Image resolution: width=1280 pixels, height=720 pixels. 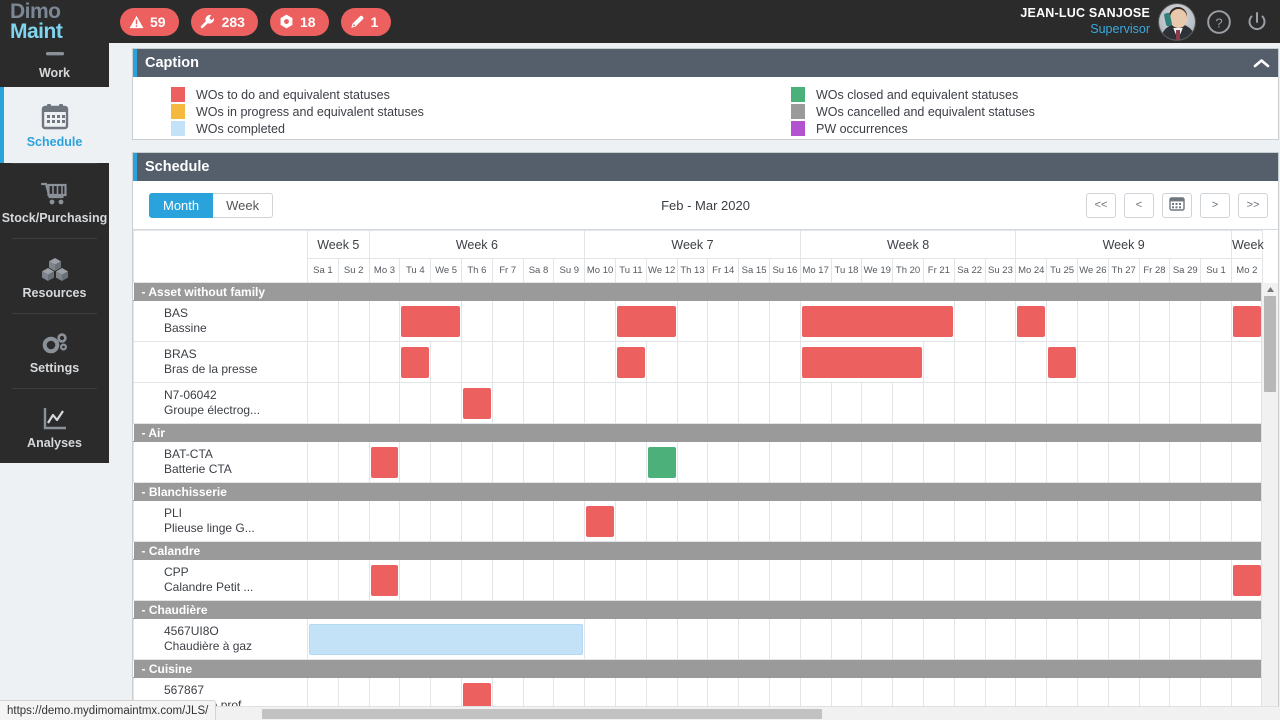 What do you see at coordinates (299, 21) in the screenshot?
I see `kpi-badge-nut: 18` at bounding box center [299, 21].